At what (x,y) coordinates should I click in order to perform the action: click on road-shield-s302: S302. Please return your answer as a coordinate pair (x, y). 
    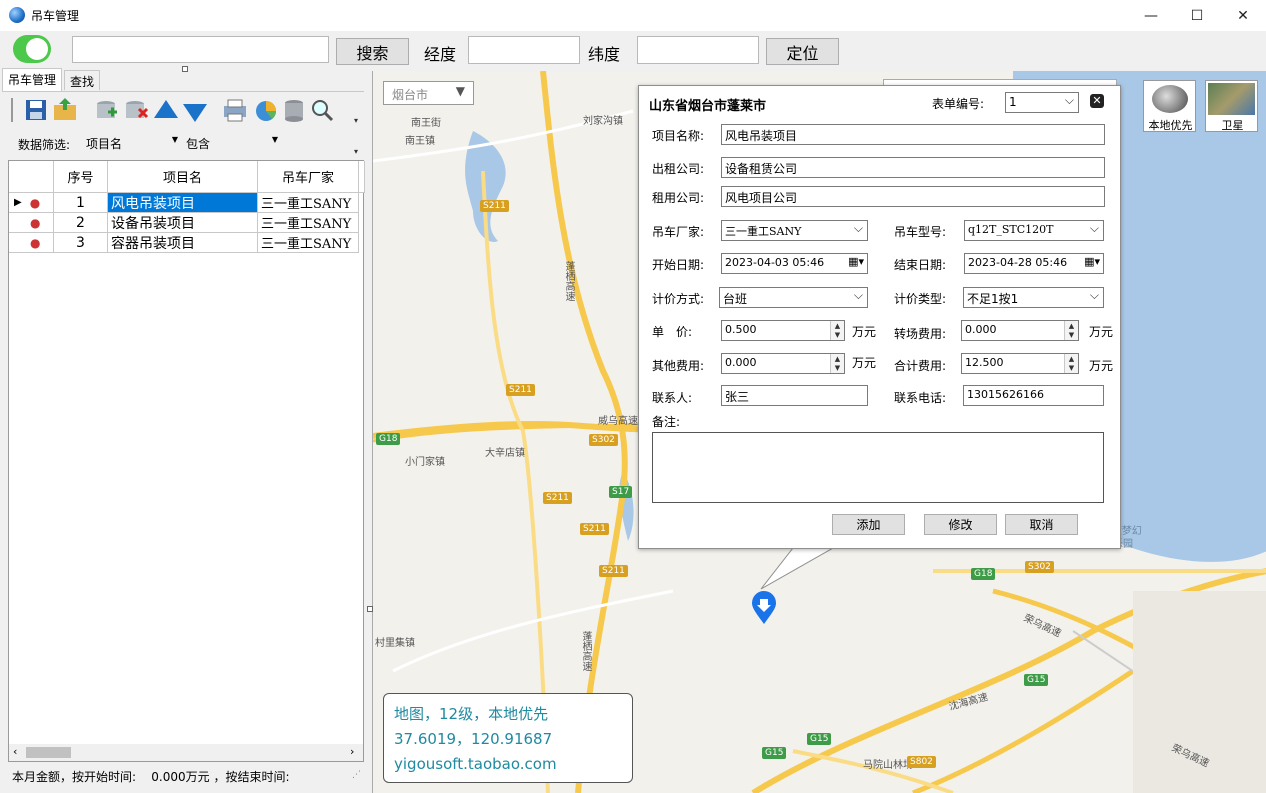
    Looking at the image, I should click on (603, 440).